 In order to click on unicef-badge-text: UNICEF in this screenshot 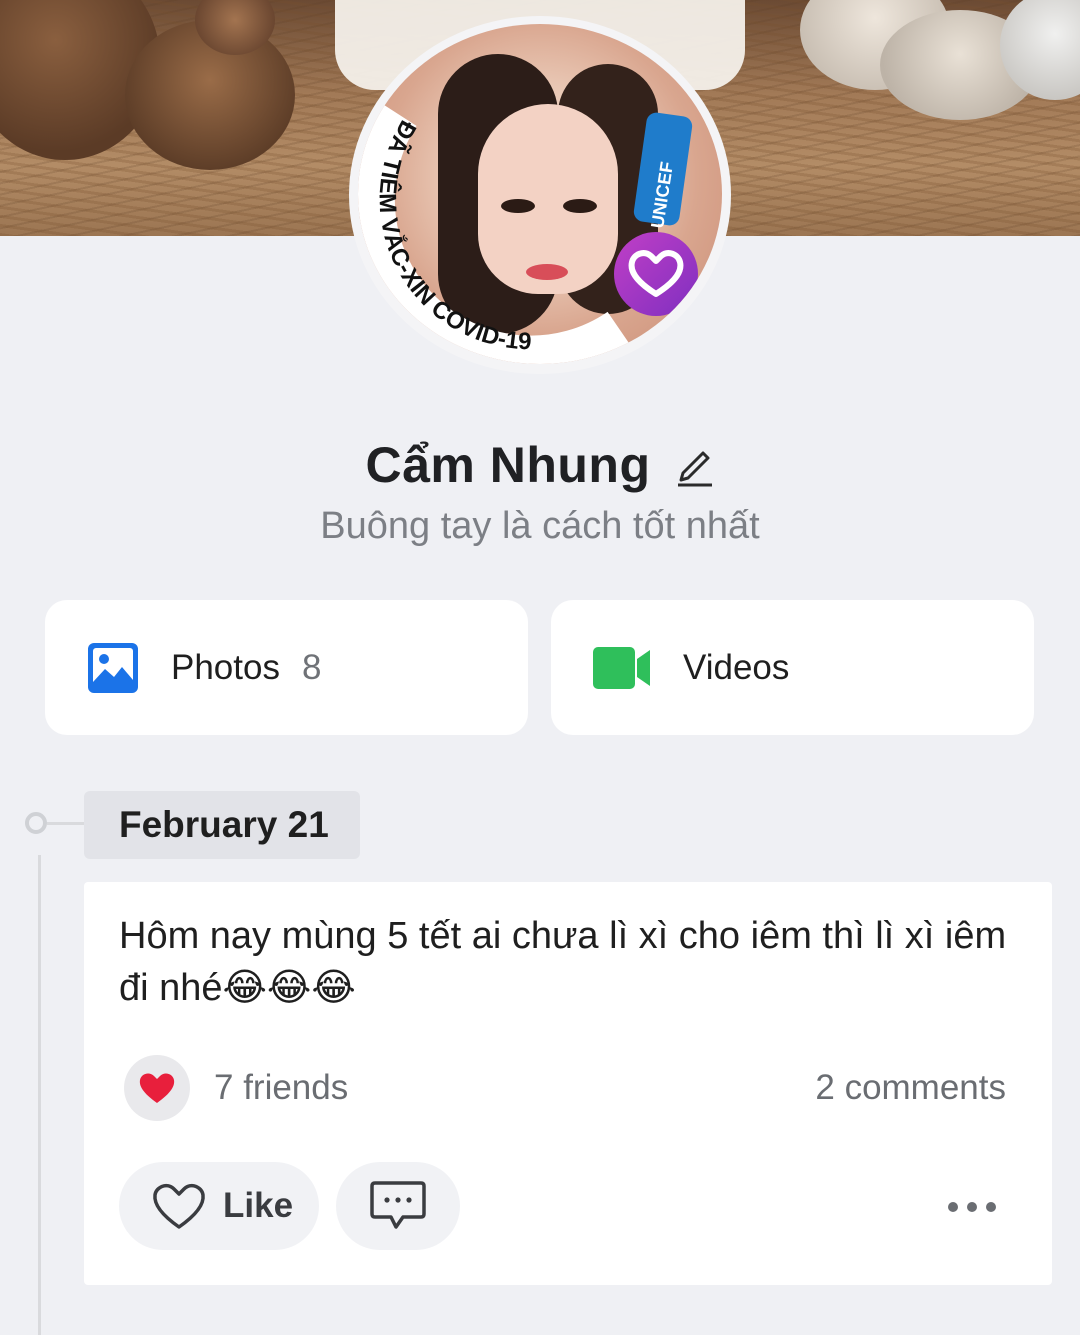, I will do `click(662, 194)`.